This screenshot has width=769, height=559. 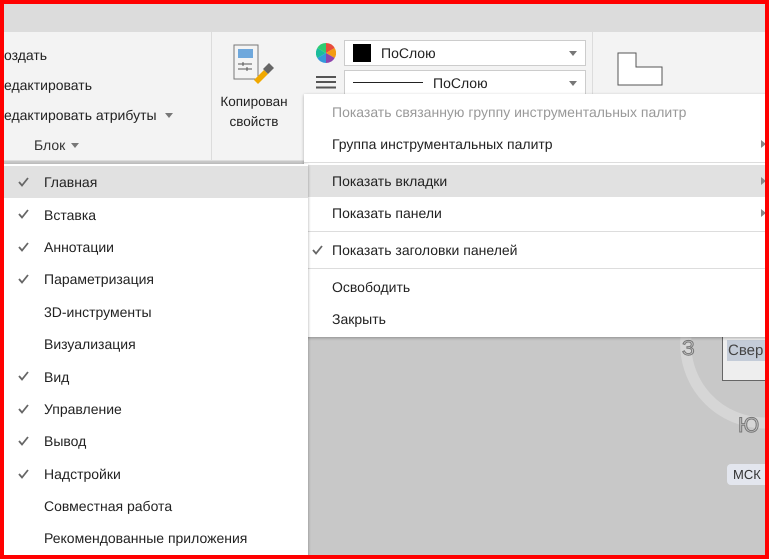 What do you see at coordinates (107, 115) in the screenshot?
I see `ribbon-command: едактировать атрибуты` at bounding box center [107, 115].